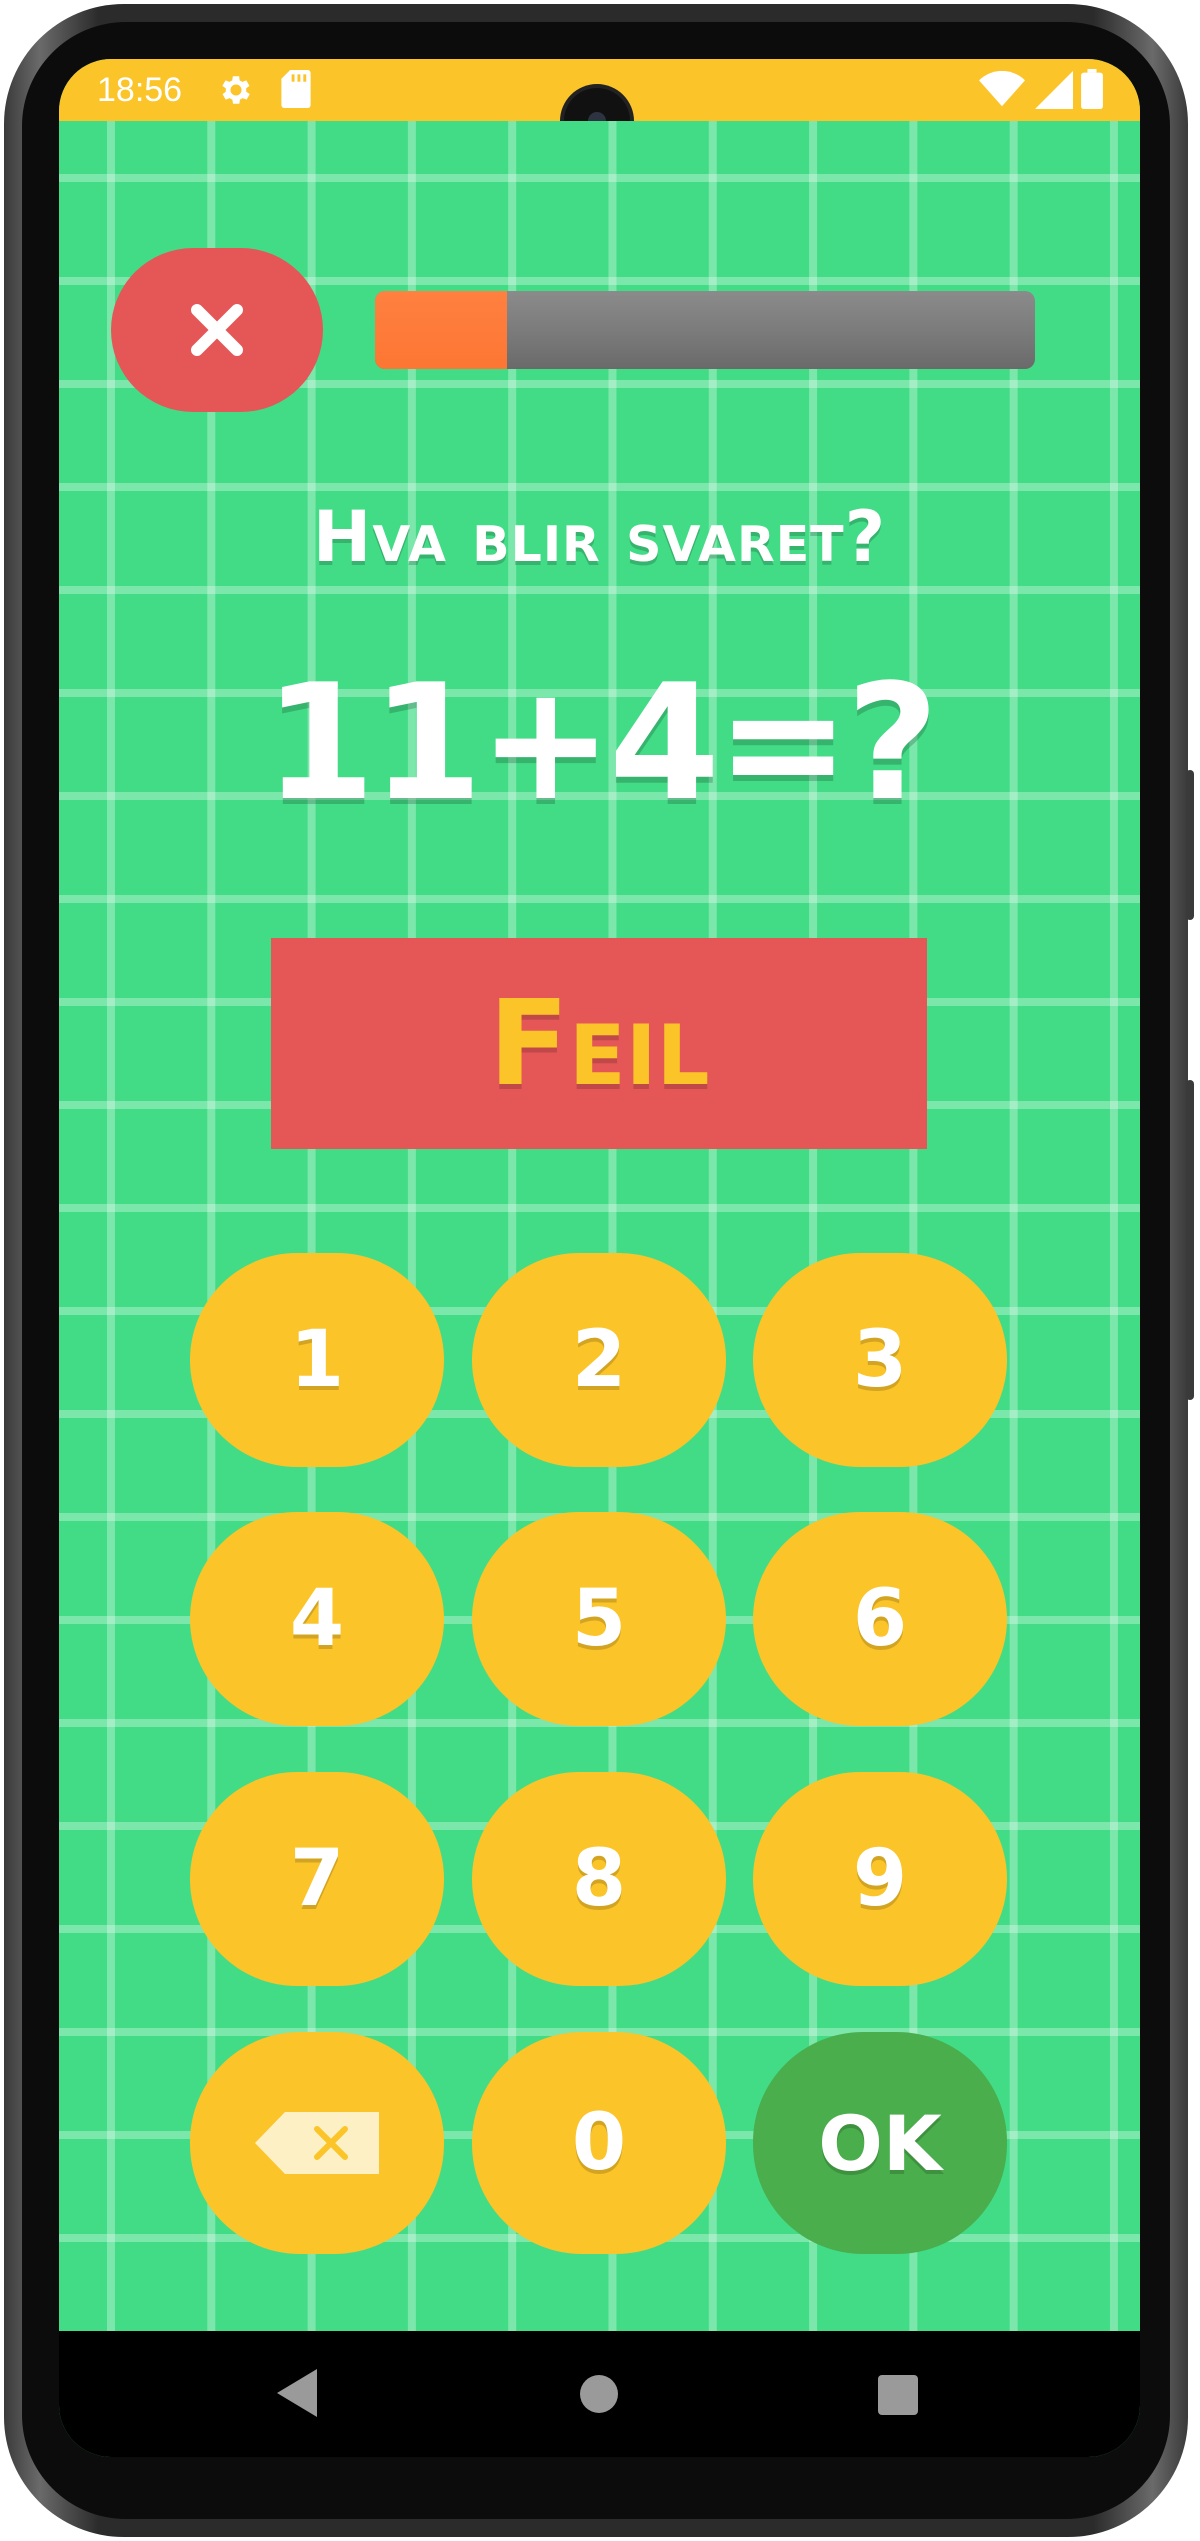  Describe the element at coordinates (296, 89) in the screenshot. I see `sd-card-icon` at that location.